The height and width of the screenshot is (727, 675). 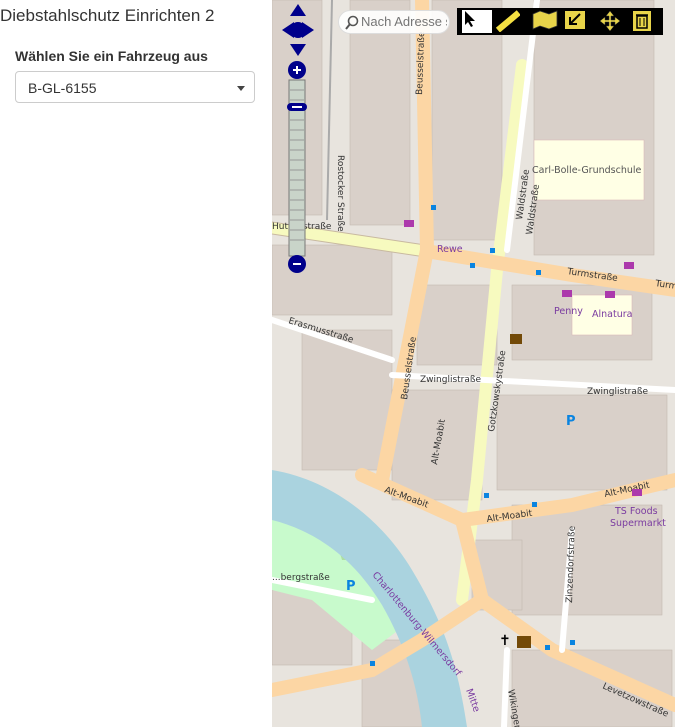 What do you see at coordinates (638, 523) in the screenshot?
I see `poi-label: Supermarkt` at bounding box center [638, 523].